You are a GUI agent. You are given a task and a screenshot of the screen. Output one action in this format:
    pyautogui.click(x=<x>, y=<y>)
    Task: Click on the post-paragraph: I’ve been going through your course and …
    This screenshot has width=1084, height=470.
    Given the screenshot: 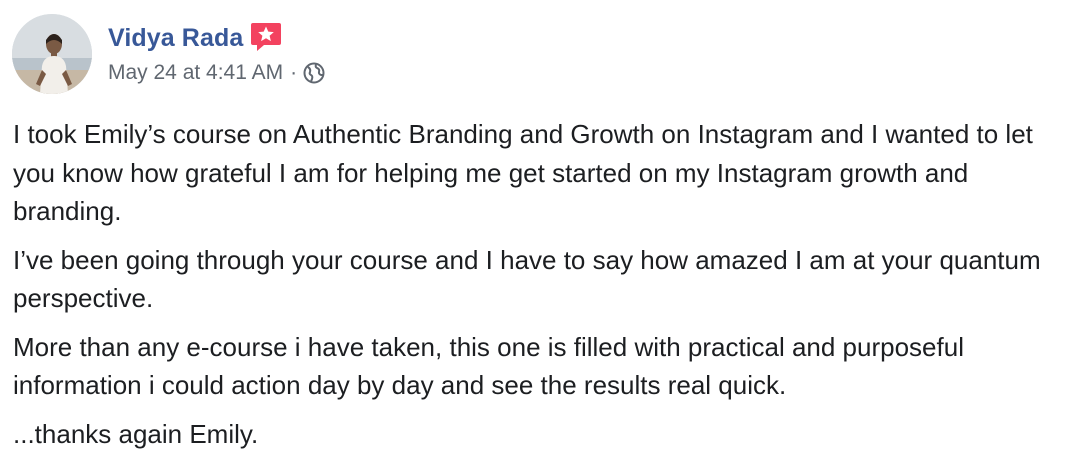 What is the action you would take?
    pyautogui.click(x=527, y=279)
    